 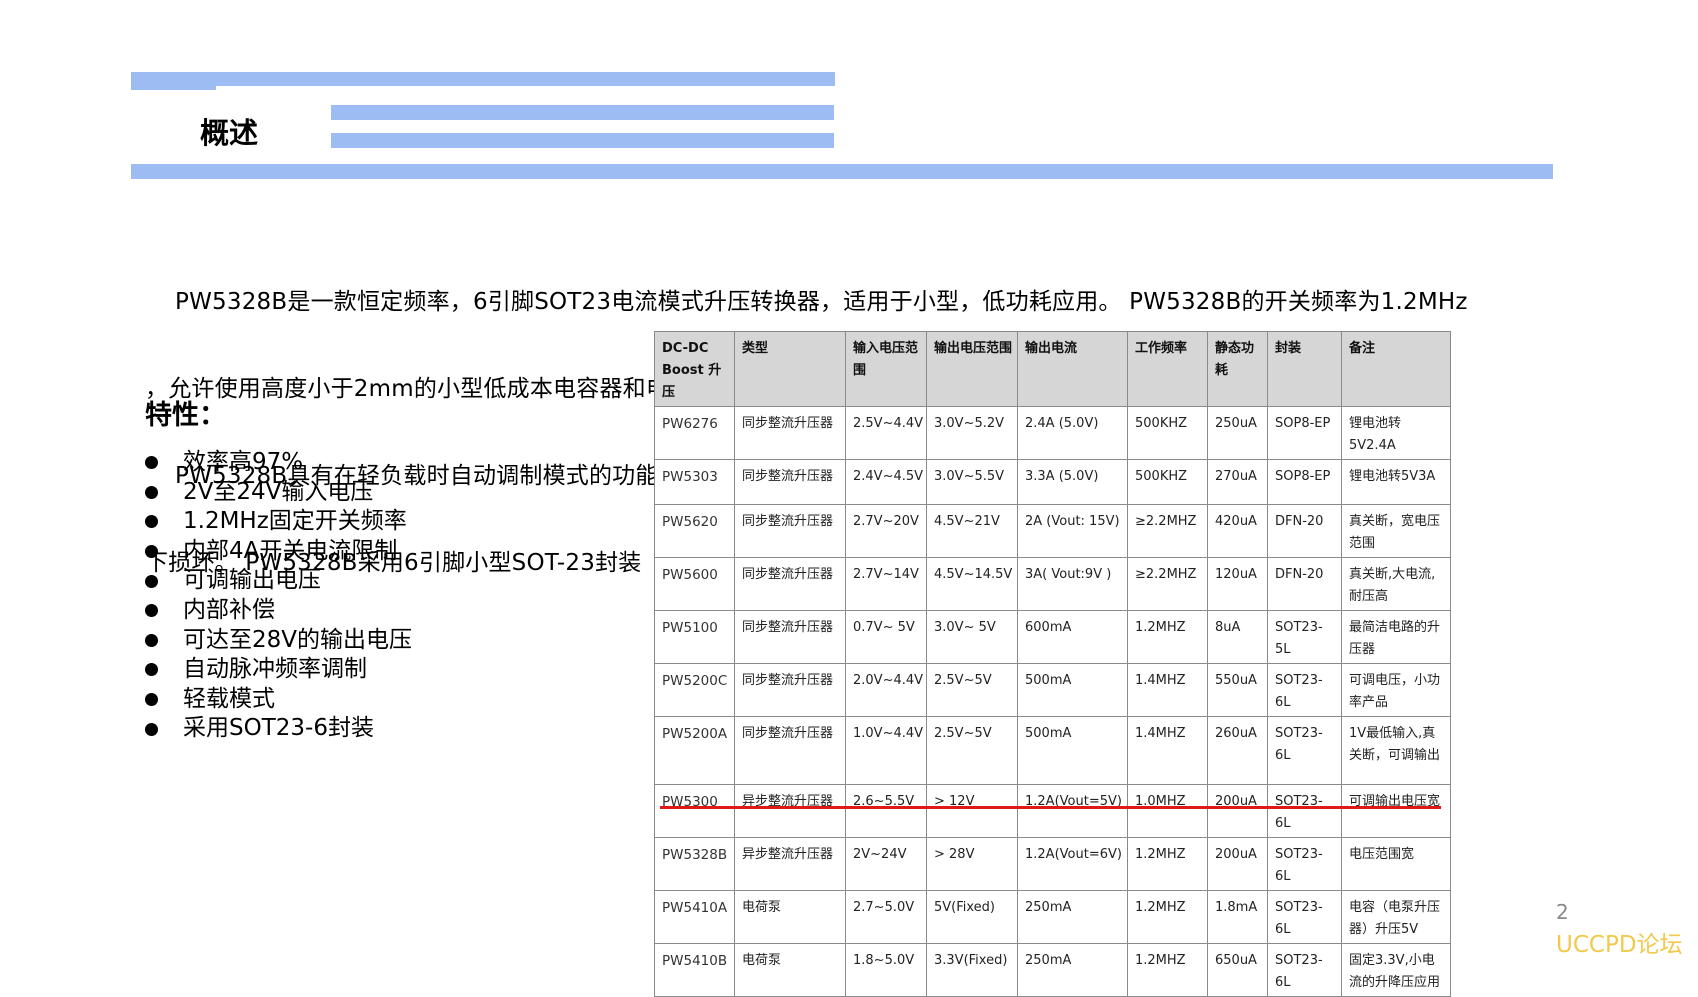 What do you see at coordinates (229, 698) in the screenshot?
I see `feature-text: 轻载模式` at bounding box center [229, 698].